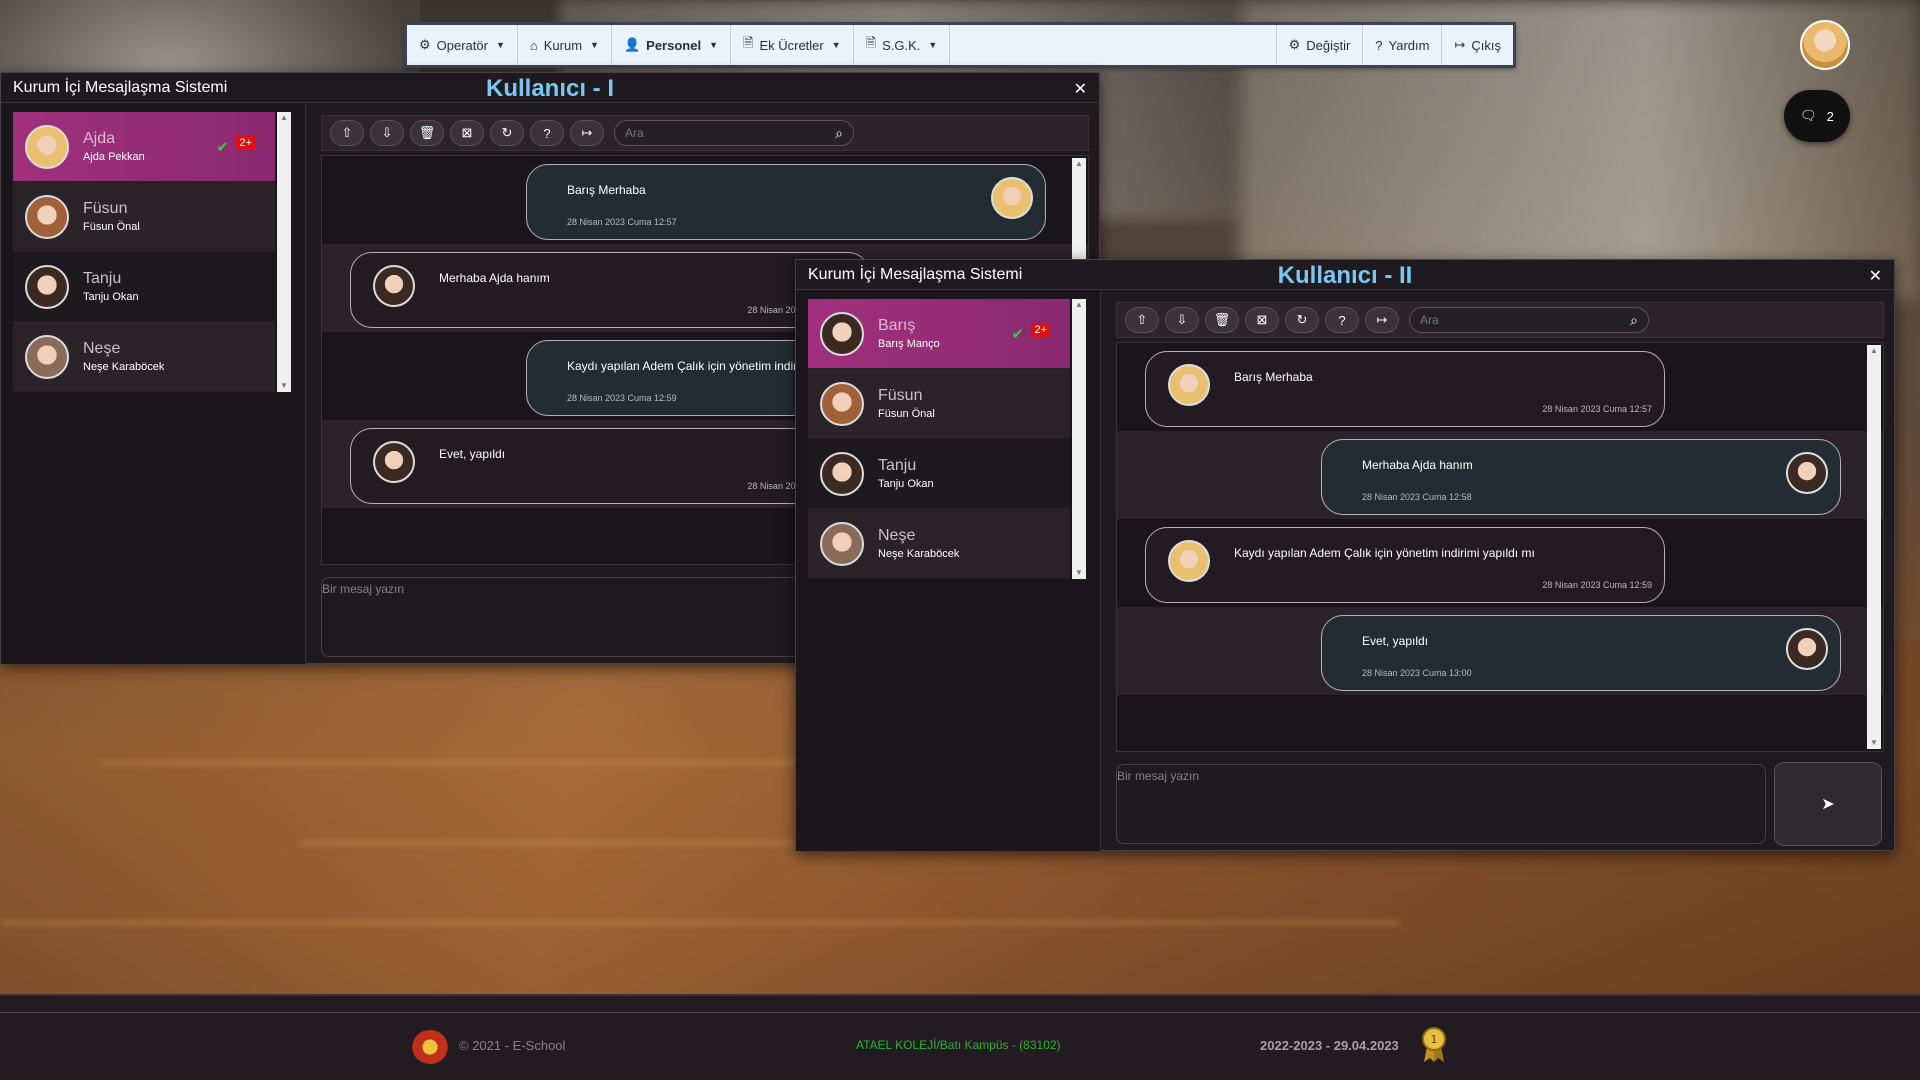 Image resolution: width=1920 pixels, height=1080 pixels. I want to click on user-avatar, so click(1825, 45).